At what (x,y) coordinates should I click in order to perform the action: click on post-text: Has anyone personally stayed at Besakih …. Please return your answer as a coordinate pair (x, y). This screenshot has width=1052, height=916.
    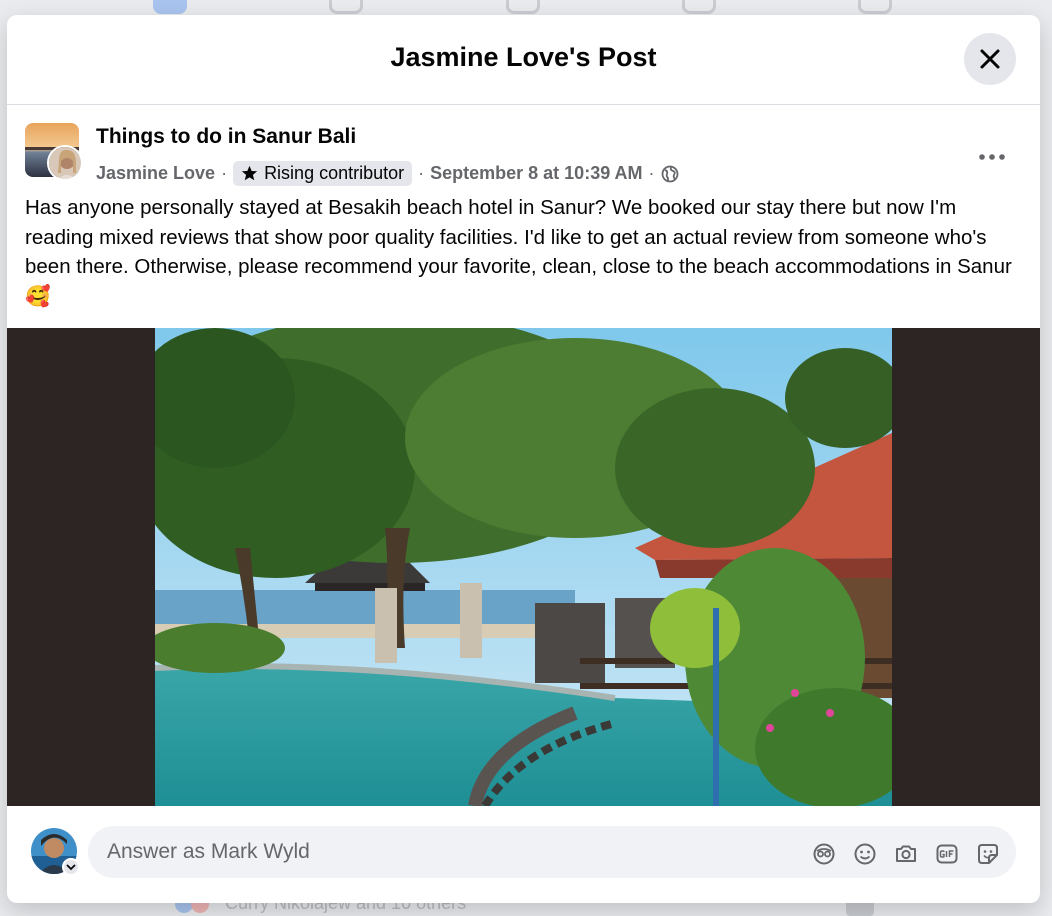
    Looking at the image, I should click on (525, 252).